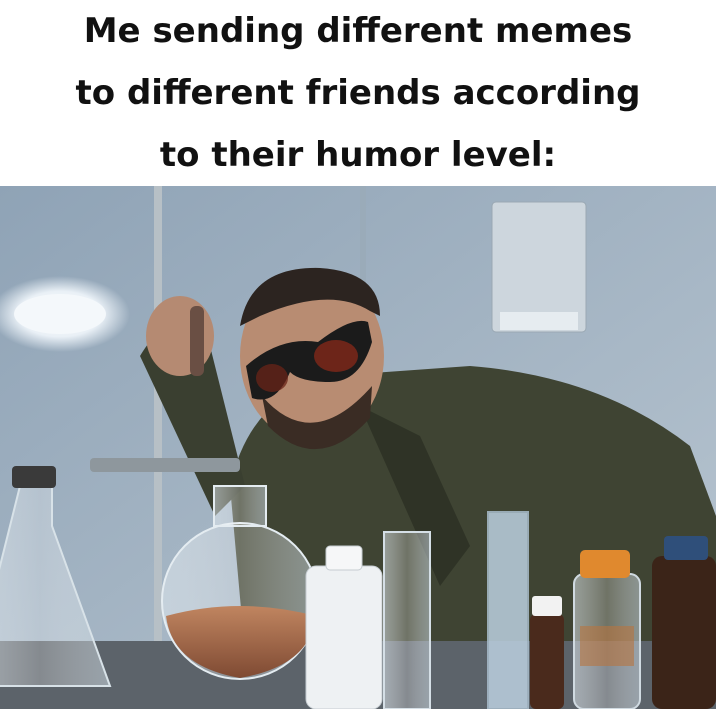 This screenshot has width=716, height=709. I want to click on caption-line-3: to their humor level:, so click(358, 155).